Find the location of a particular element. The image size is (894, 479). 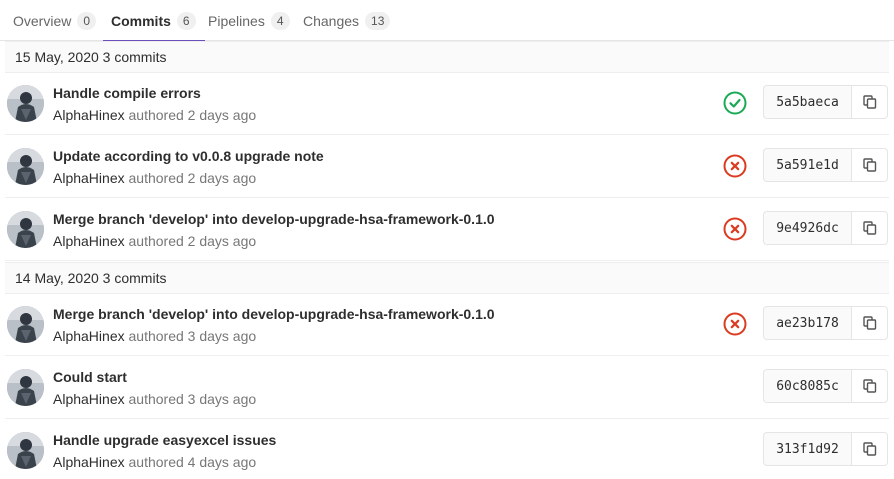

commit-sha-button: 5a5baeca is located at coordinates (807, 102).